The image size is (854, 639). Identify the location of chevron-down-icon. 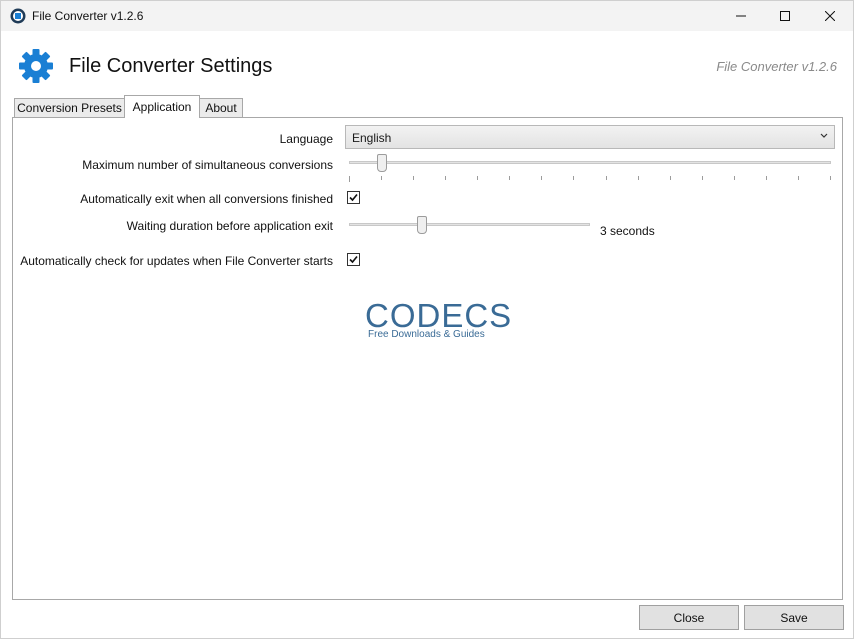
(824, 135).